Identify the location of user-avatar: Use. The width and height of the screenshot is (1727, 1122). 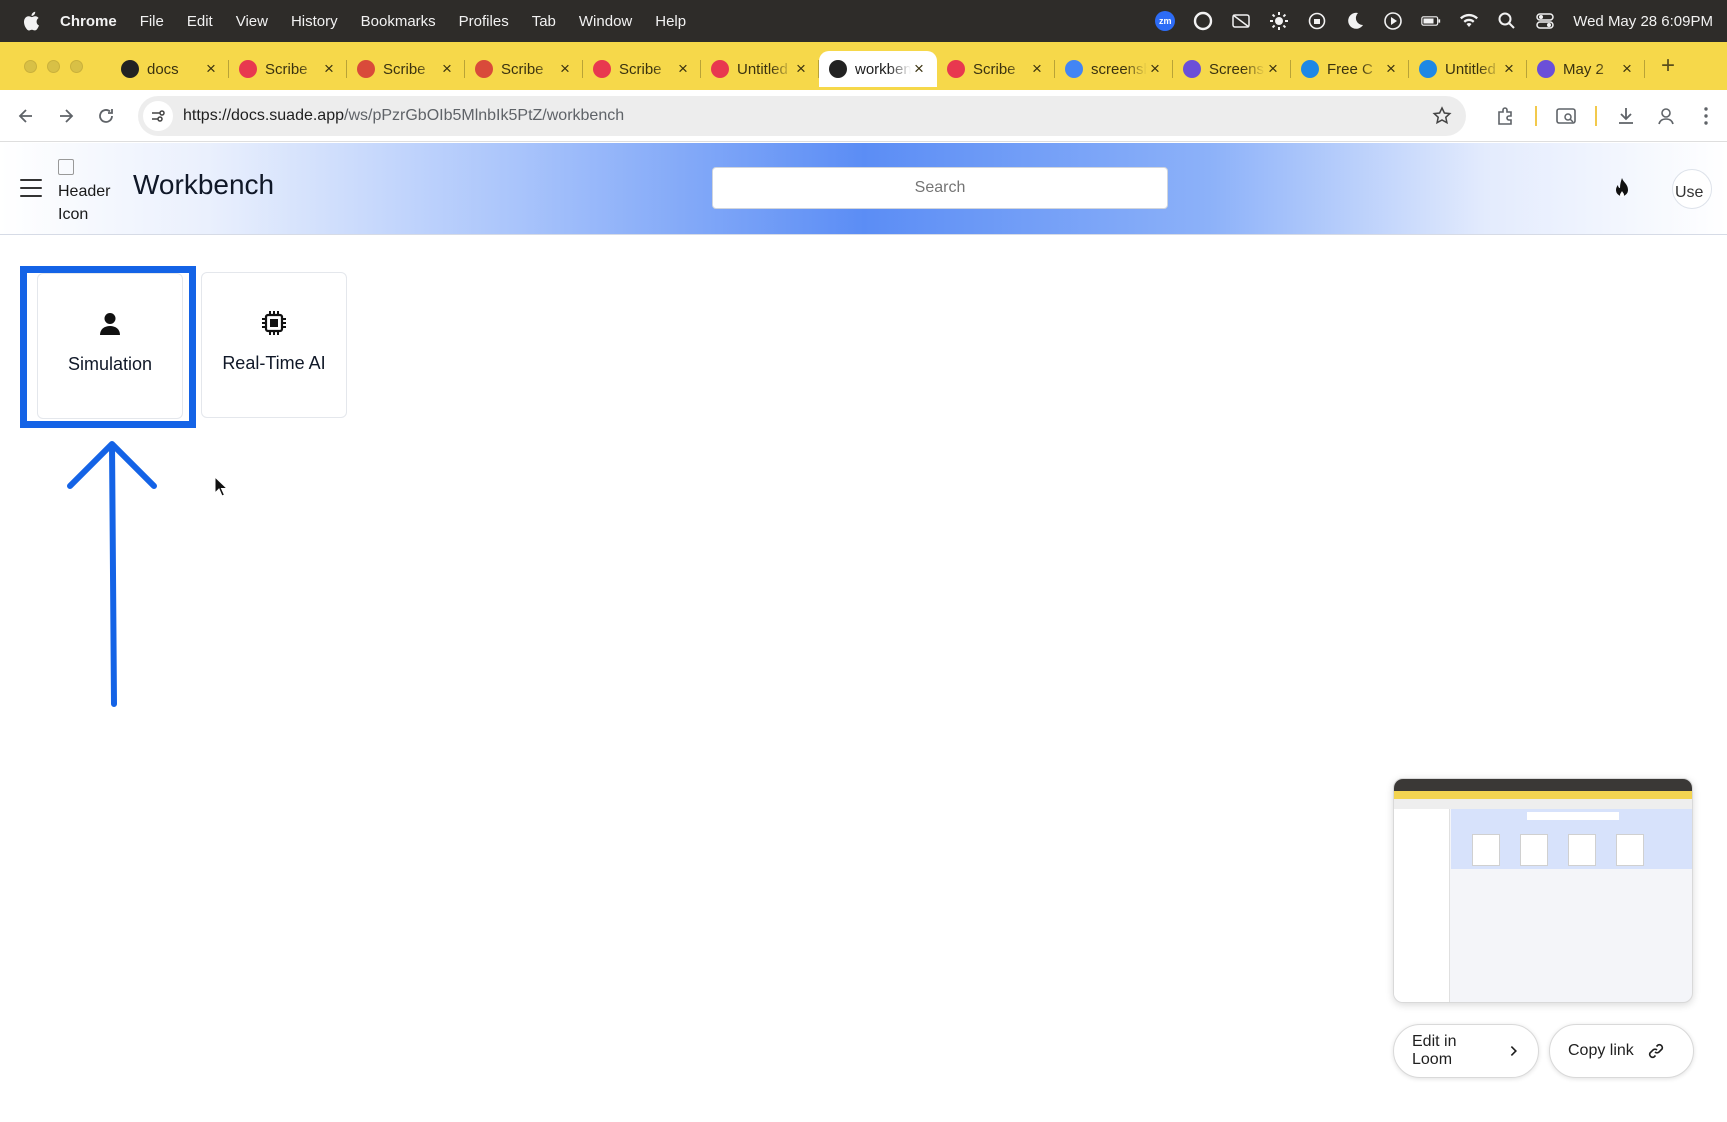
(1692, 189).